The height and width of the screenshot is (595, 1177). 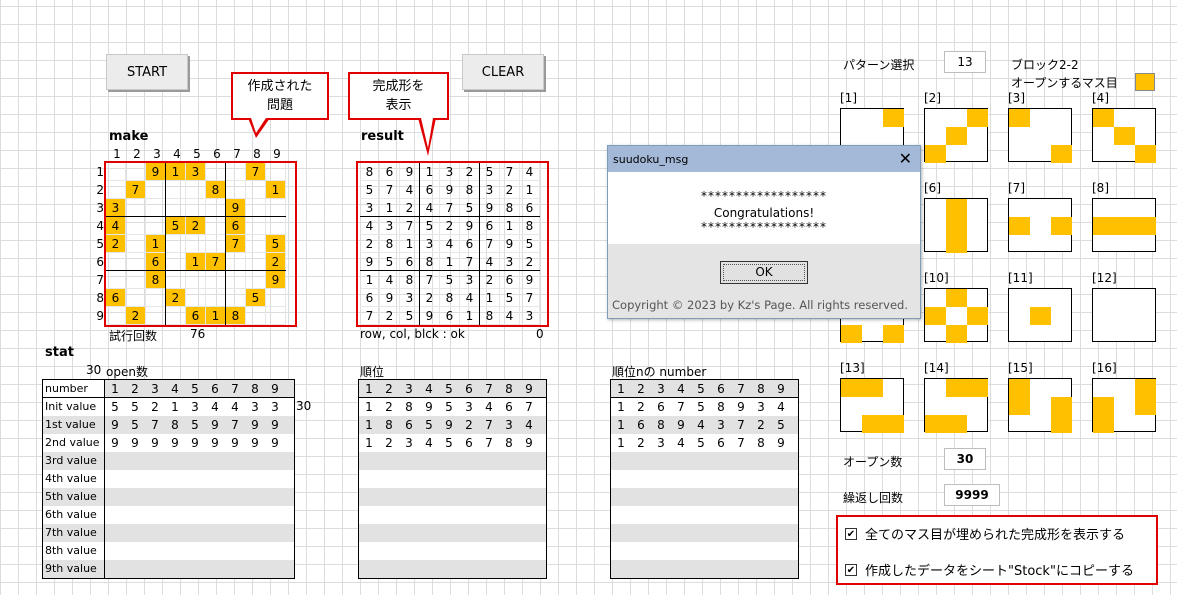 I want to click on row-number: 9, so click(x=100, y=316).